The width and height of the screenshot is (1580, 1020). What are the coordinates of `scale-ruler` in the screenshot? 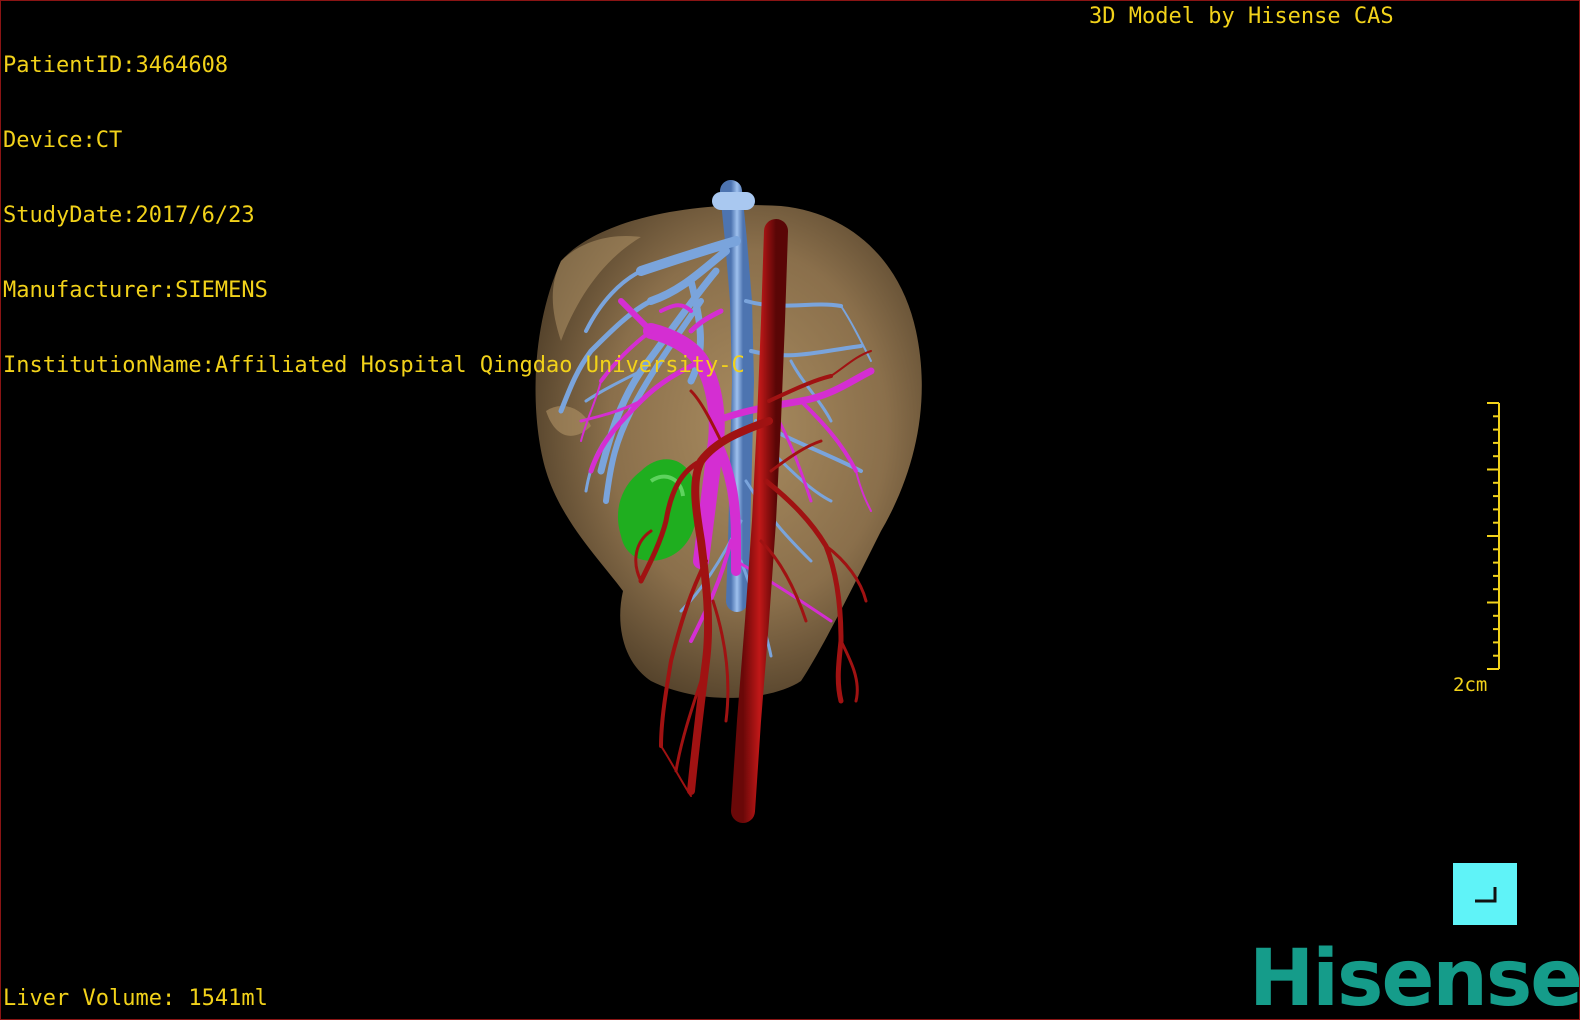 It's located at (1493, 536).